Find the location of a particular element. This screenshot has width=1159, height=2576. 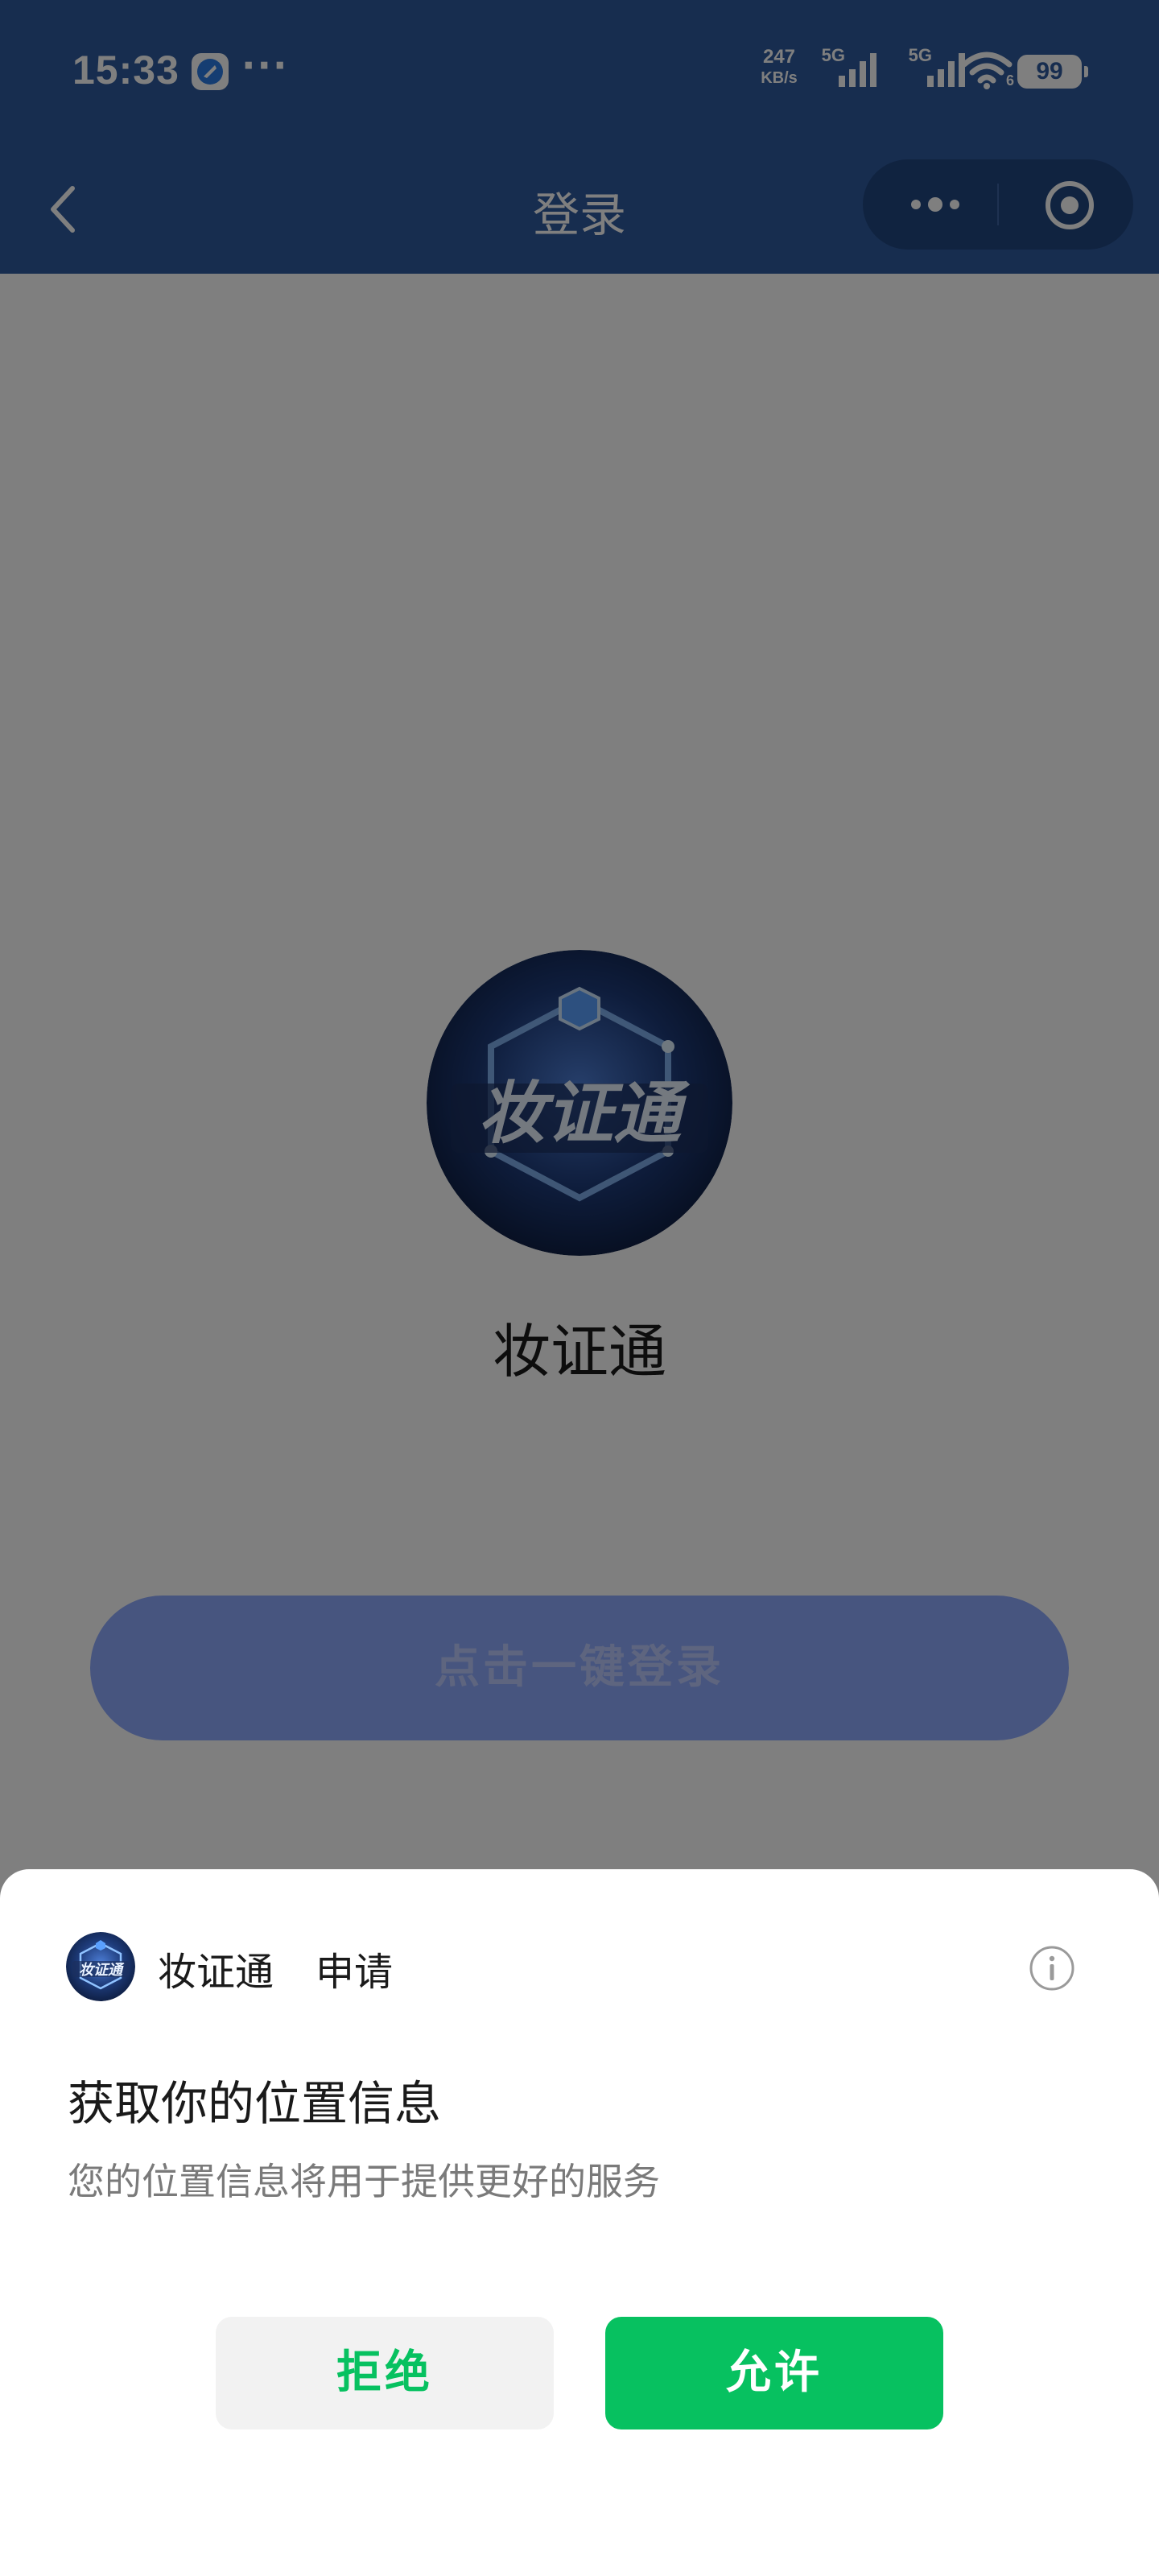

info-icon is located at coordinates (1052, 1968).